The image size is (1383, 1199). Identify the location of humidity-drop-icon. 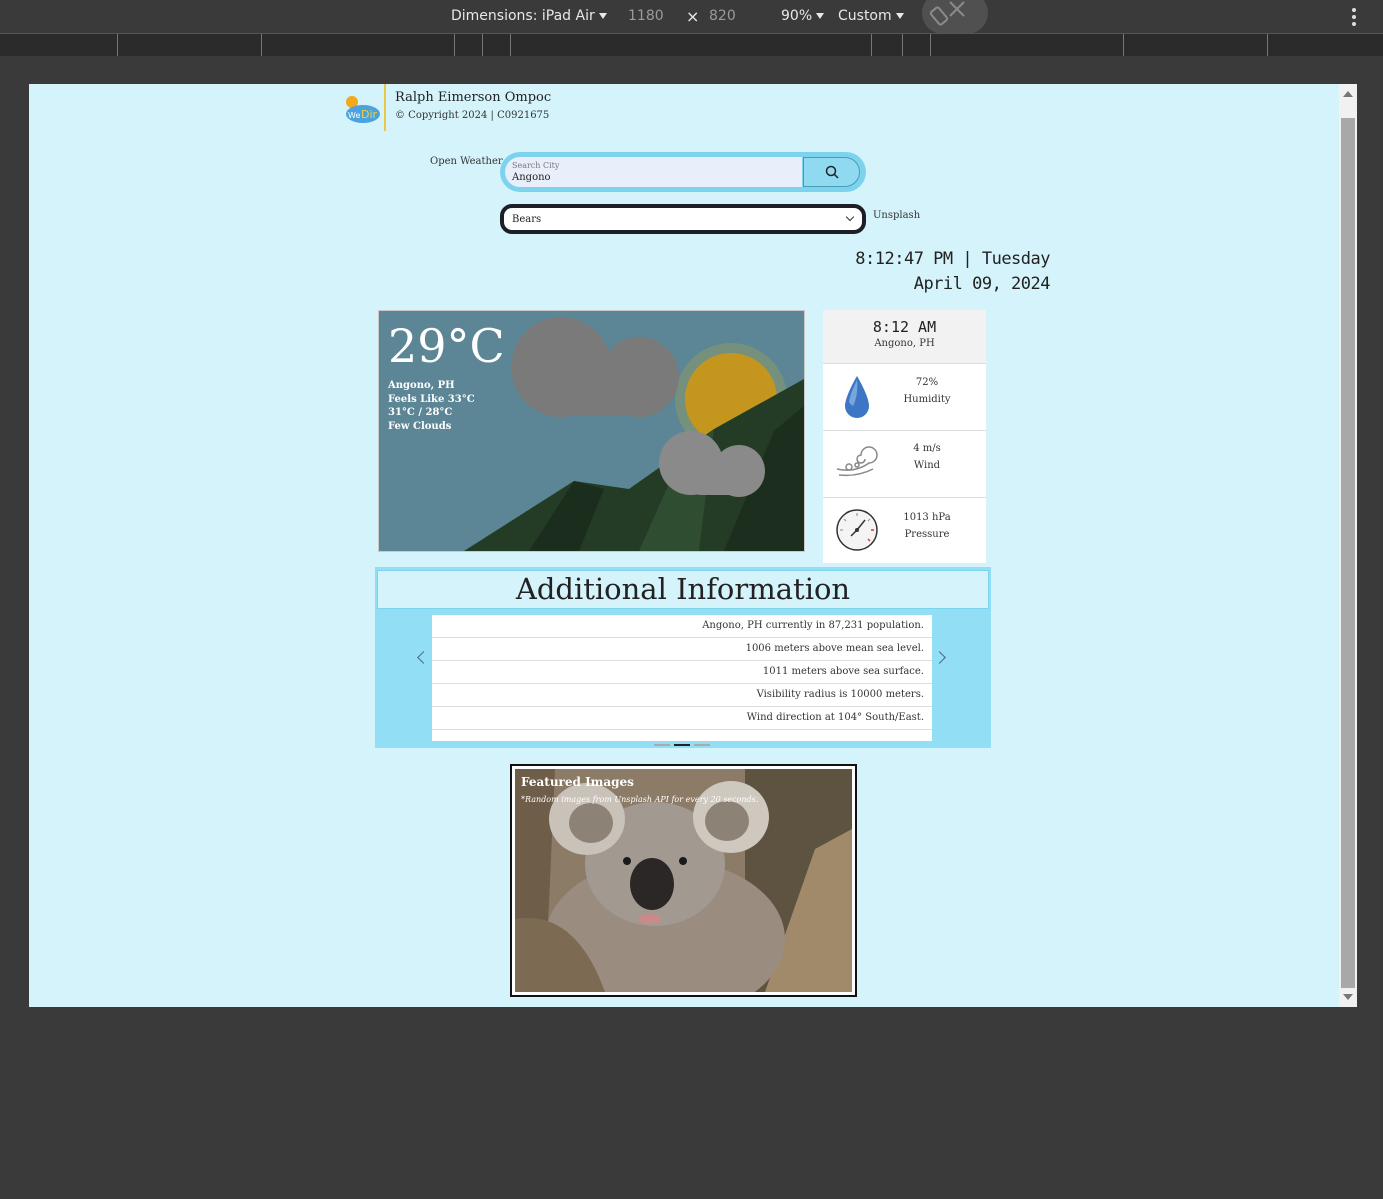
(857, 397).